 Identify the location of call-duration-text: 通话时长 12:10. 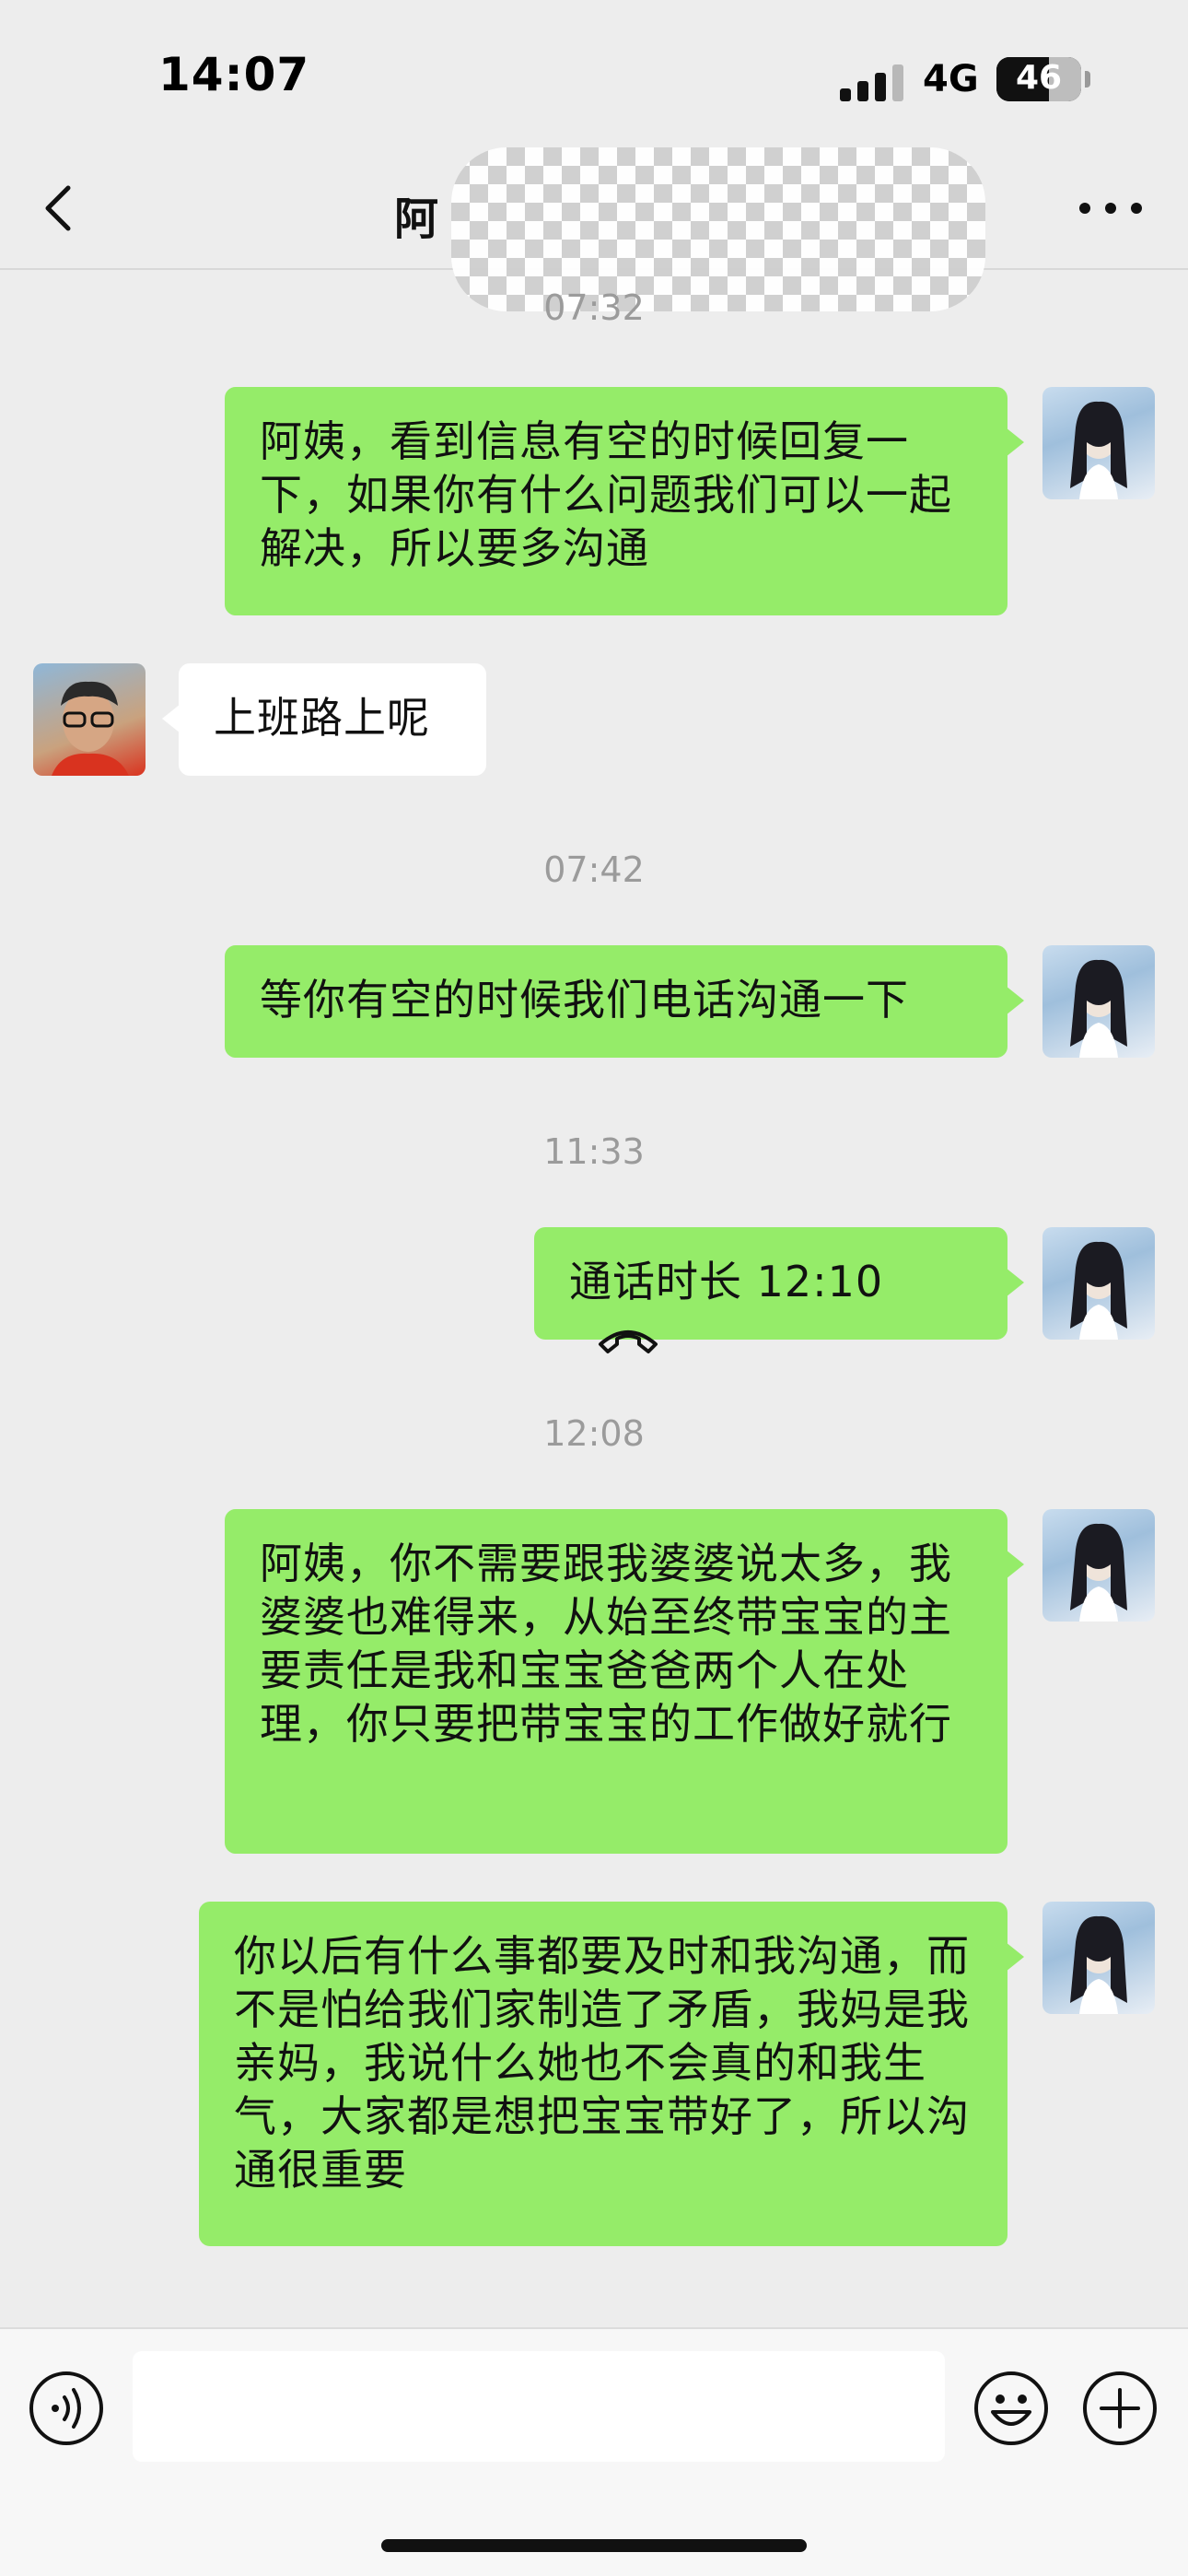
(726, 1281).